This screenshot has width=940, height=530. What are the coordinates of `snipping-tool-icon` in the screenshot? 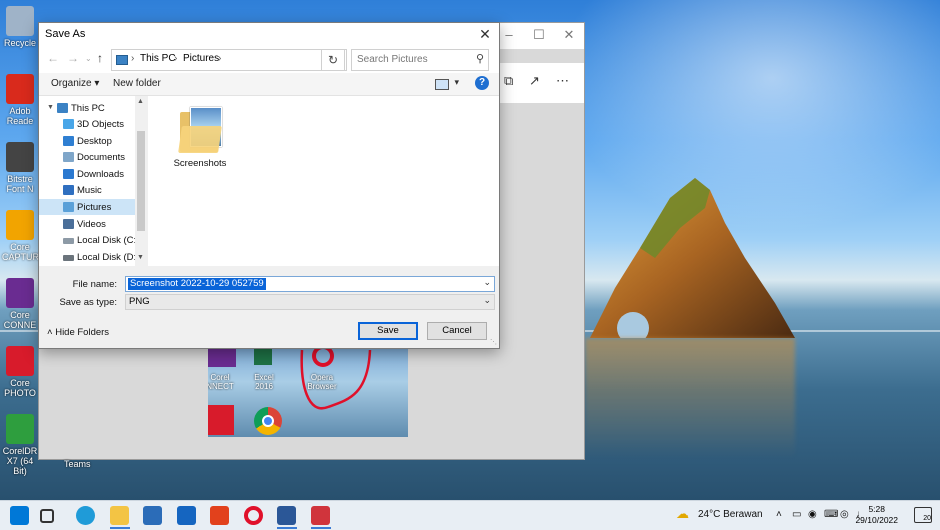 It's located at (320, 515).